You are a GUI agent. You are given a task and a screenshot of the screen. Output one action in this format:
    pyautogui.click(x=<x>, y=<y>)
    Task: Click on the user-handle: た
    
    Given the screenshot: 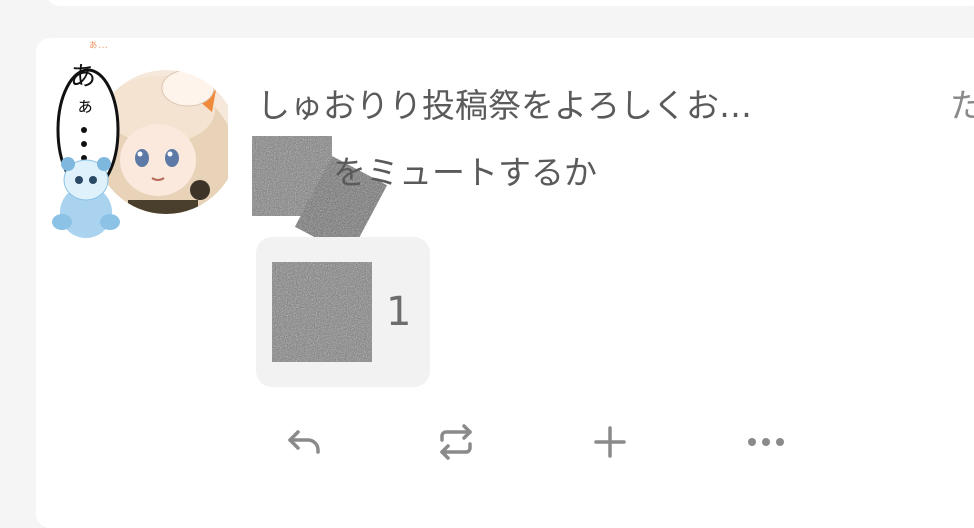 What is the action you would take?
    pyautogui.click(x=962, y=106)
    